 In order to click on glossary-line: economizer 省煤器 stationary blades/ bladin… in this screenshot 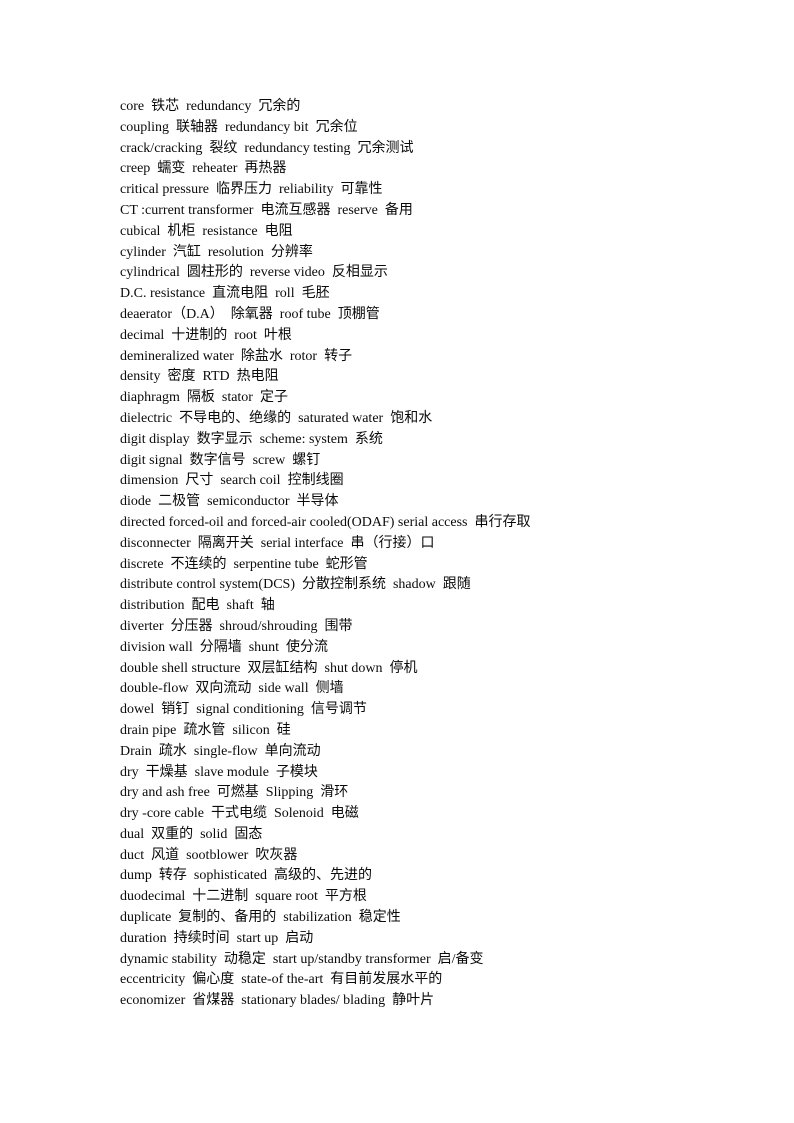, I will do `click(277, 1001)`.